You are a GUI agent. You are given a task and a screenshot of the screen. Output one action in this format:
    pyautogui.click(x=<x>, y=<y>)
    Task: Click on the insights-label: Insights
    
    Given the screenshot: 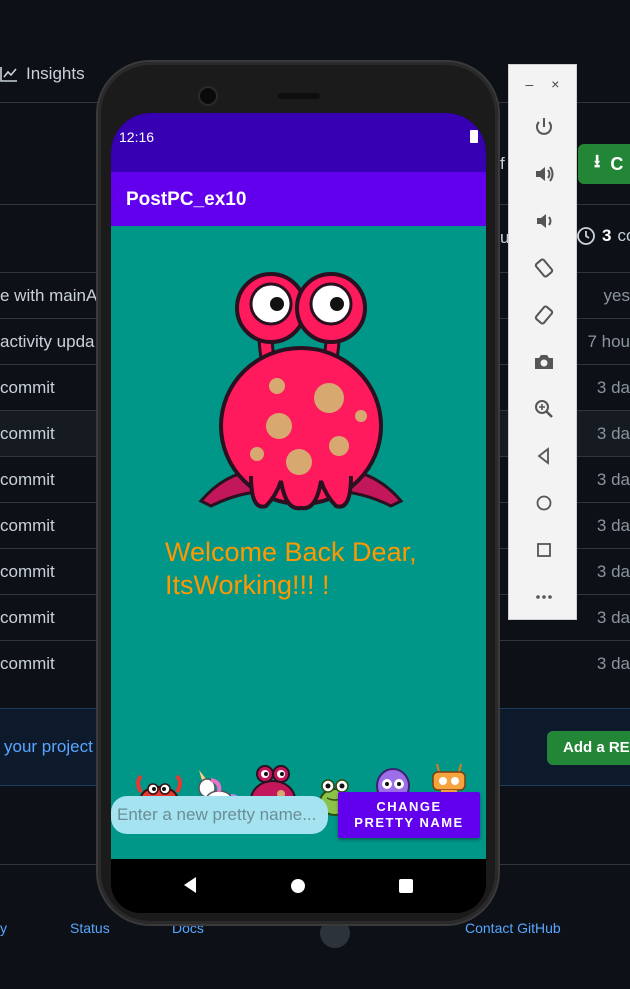 What is the action you would take?
    pyautogui.click(x=55, y=73)
    